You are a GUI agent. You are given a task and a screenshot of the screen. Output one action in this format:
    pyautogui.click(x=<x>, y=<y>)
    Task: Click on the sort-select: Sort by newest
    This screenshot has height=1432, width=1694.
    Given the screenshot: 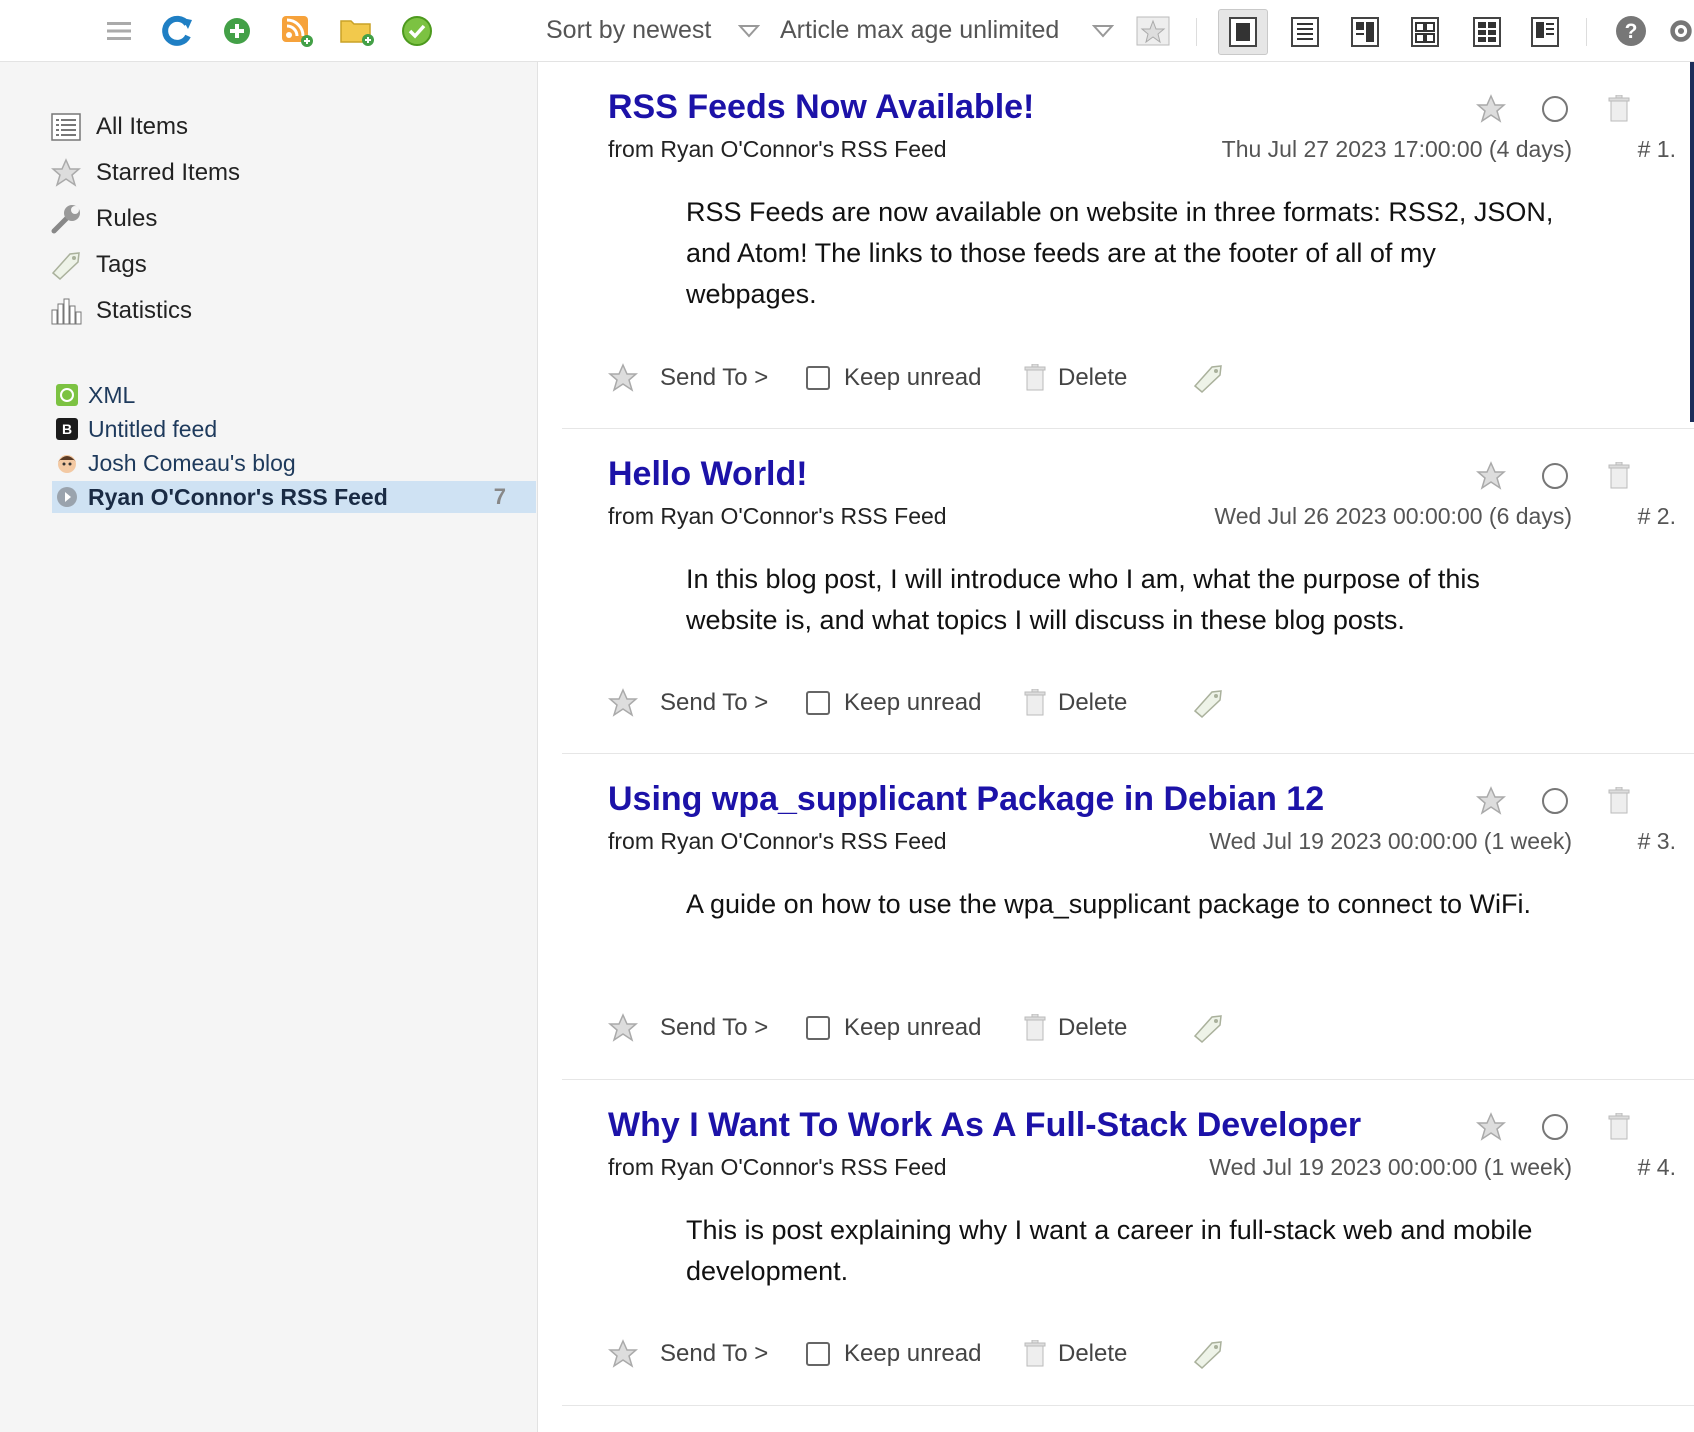 What is the action you would take?
    pyautogui.click(x=628, y=30)
    